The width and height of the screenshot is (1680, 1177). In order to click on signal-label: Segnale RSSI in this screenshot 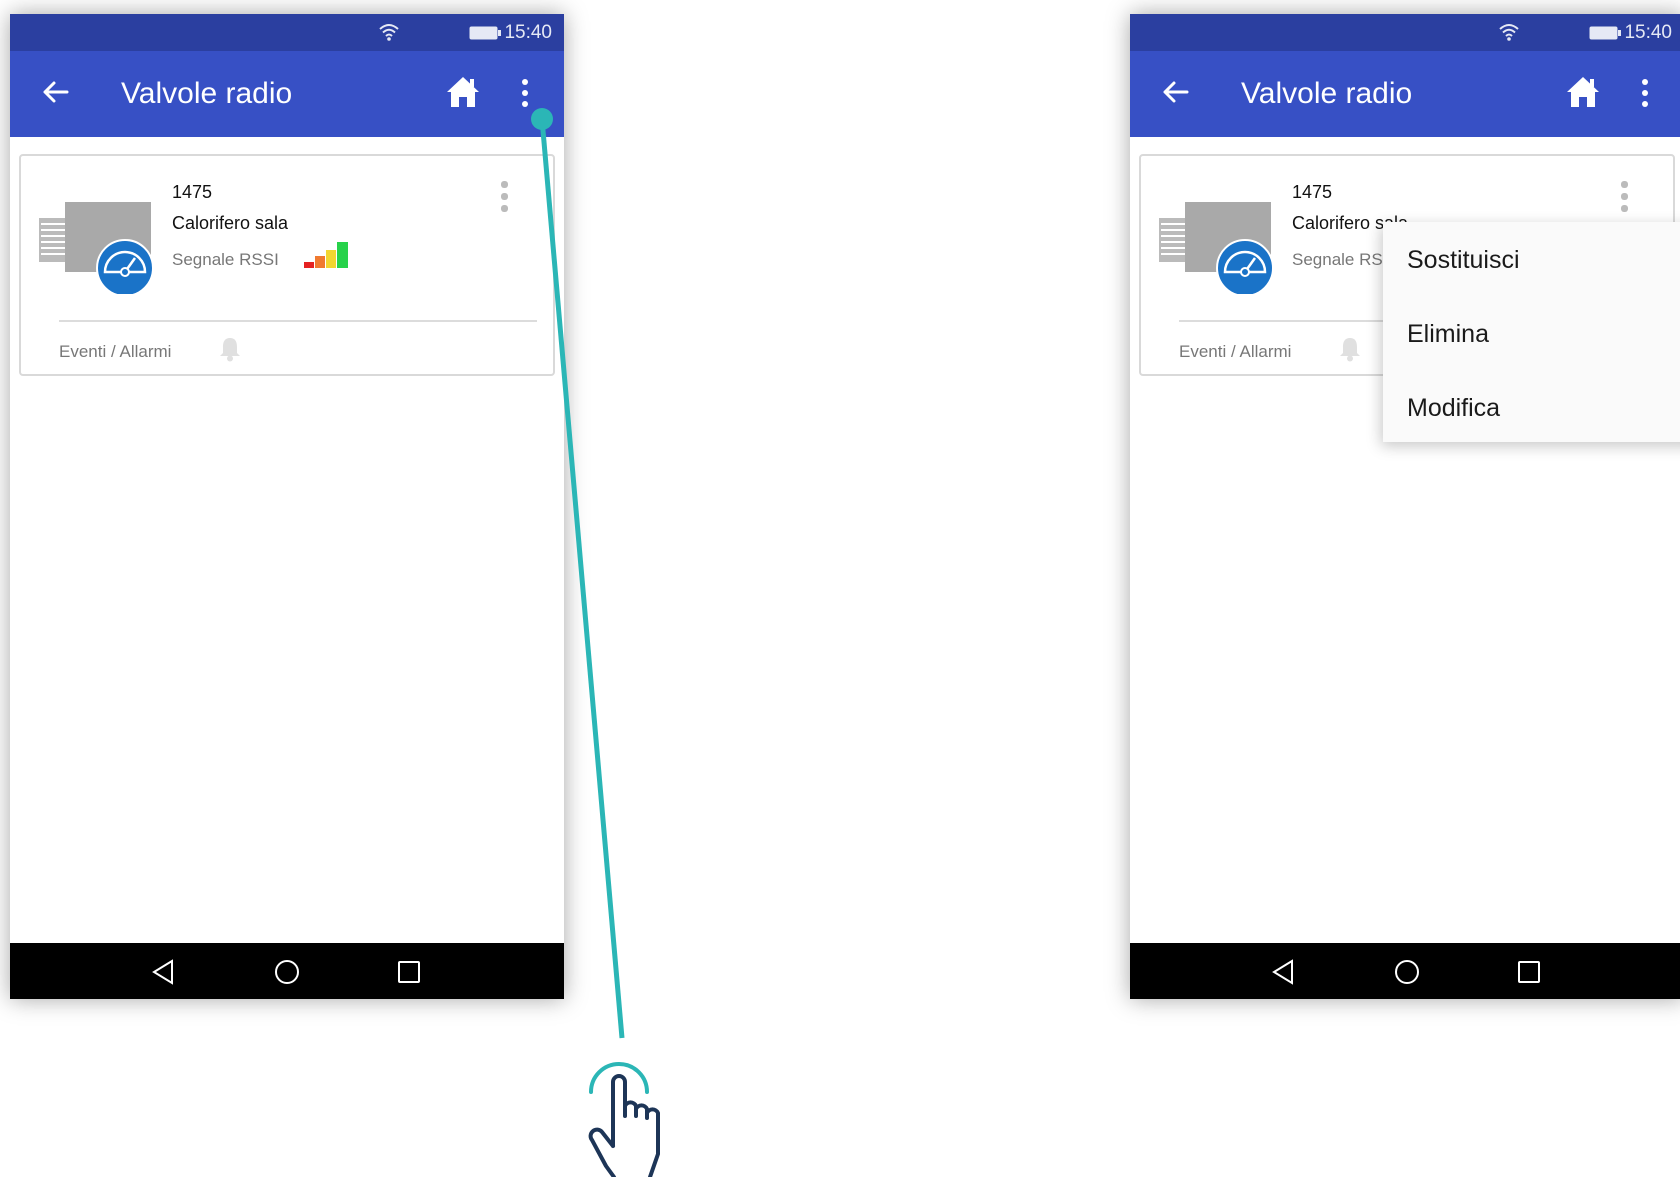, I will do `click(225, 259)`.